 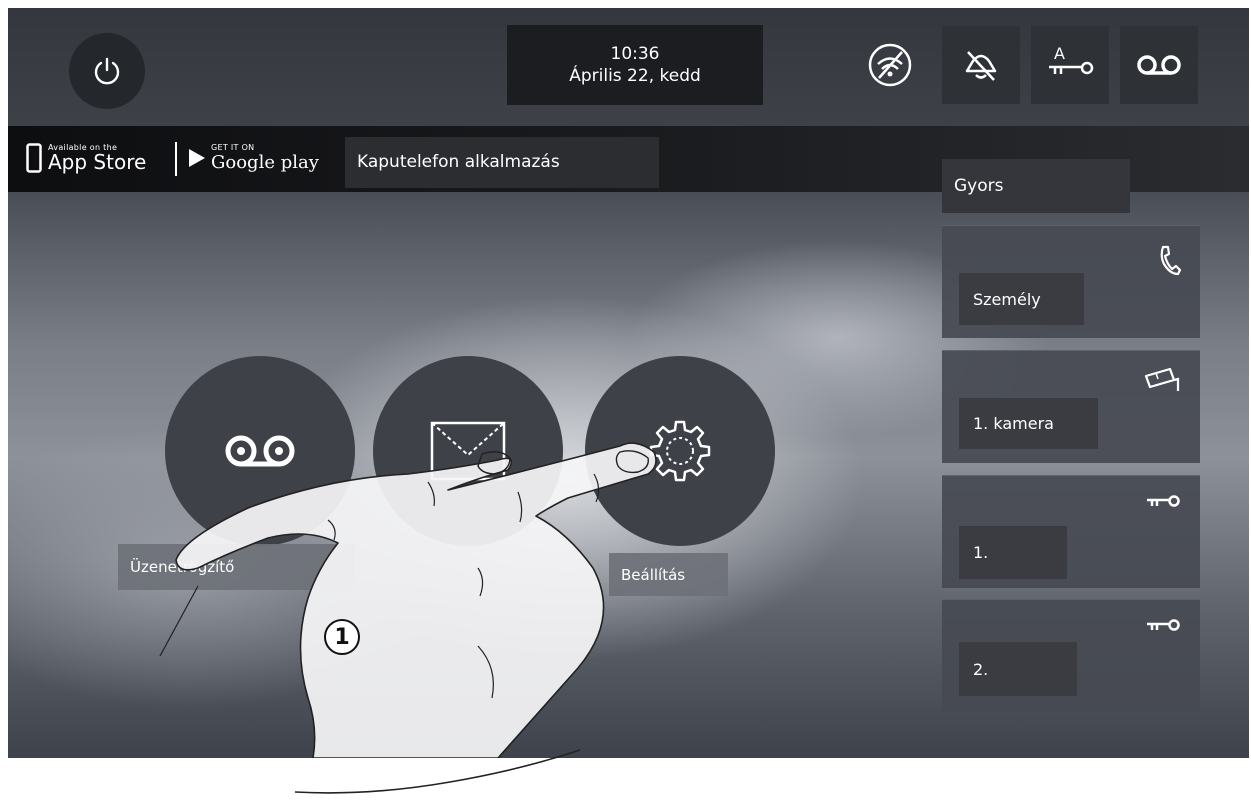 I want to click on step-marker: 1, so click(x=342, y=637).